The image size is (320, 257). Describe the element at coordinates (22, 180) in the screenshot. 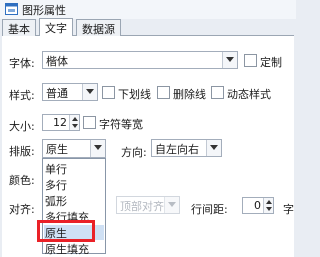

I see `color-label: 颜色:` at that location.